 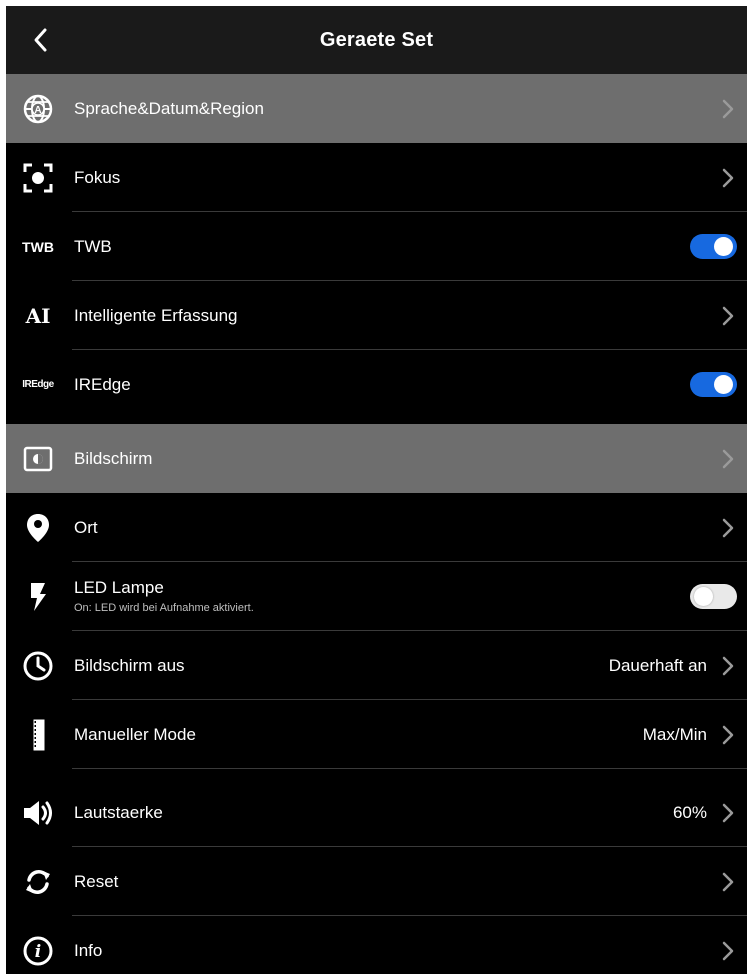 I want to click on twb-icon: TWB, so click(x=38, y=246).